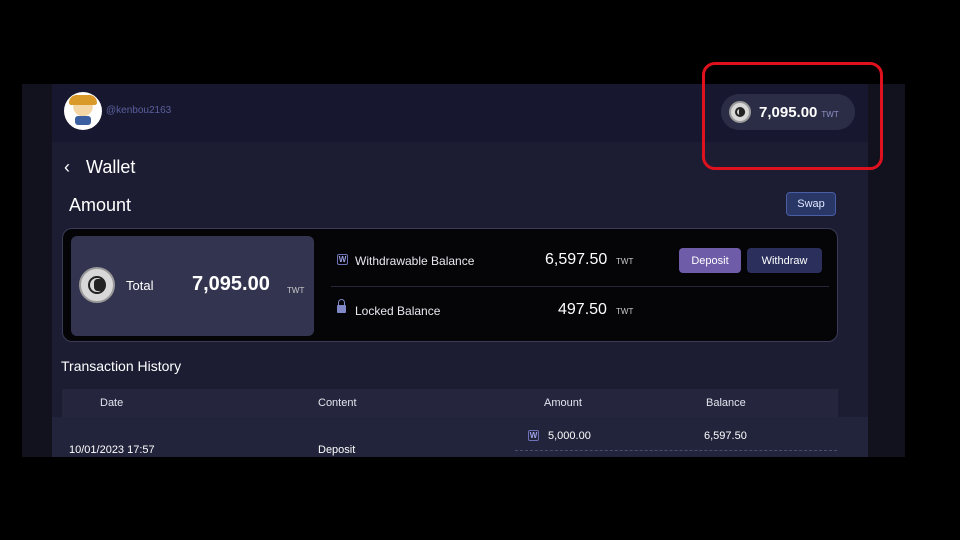 This screenshot has height=540, width=960. What do you see at coordinates (811, 204) in the screenshot?
I see `swap-button: Swap` at bounding box center [811, 204].